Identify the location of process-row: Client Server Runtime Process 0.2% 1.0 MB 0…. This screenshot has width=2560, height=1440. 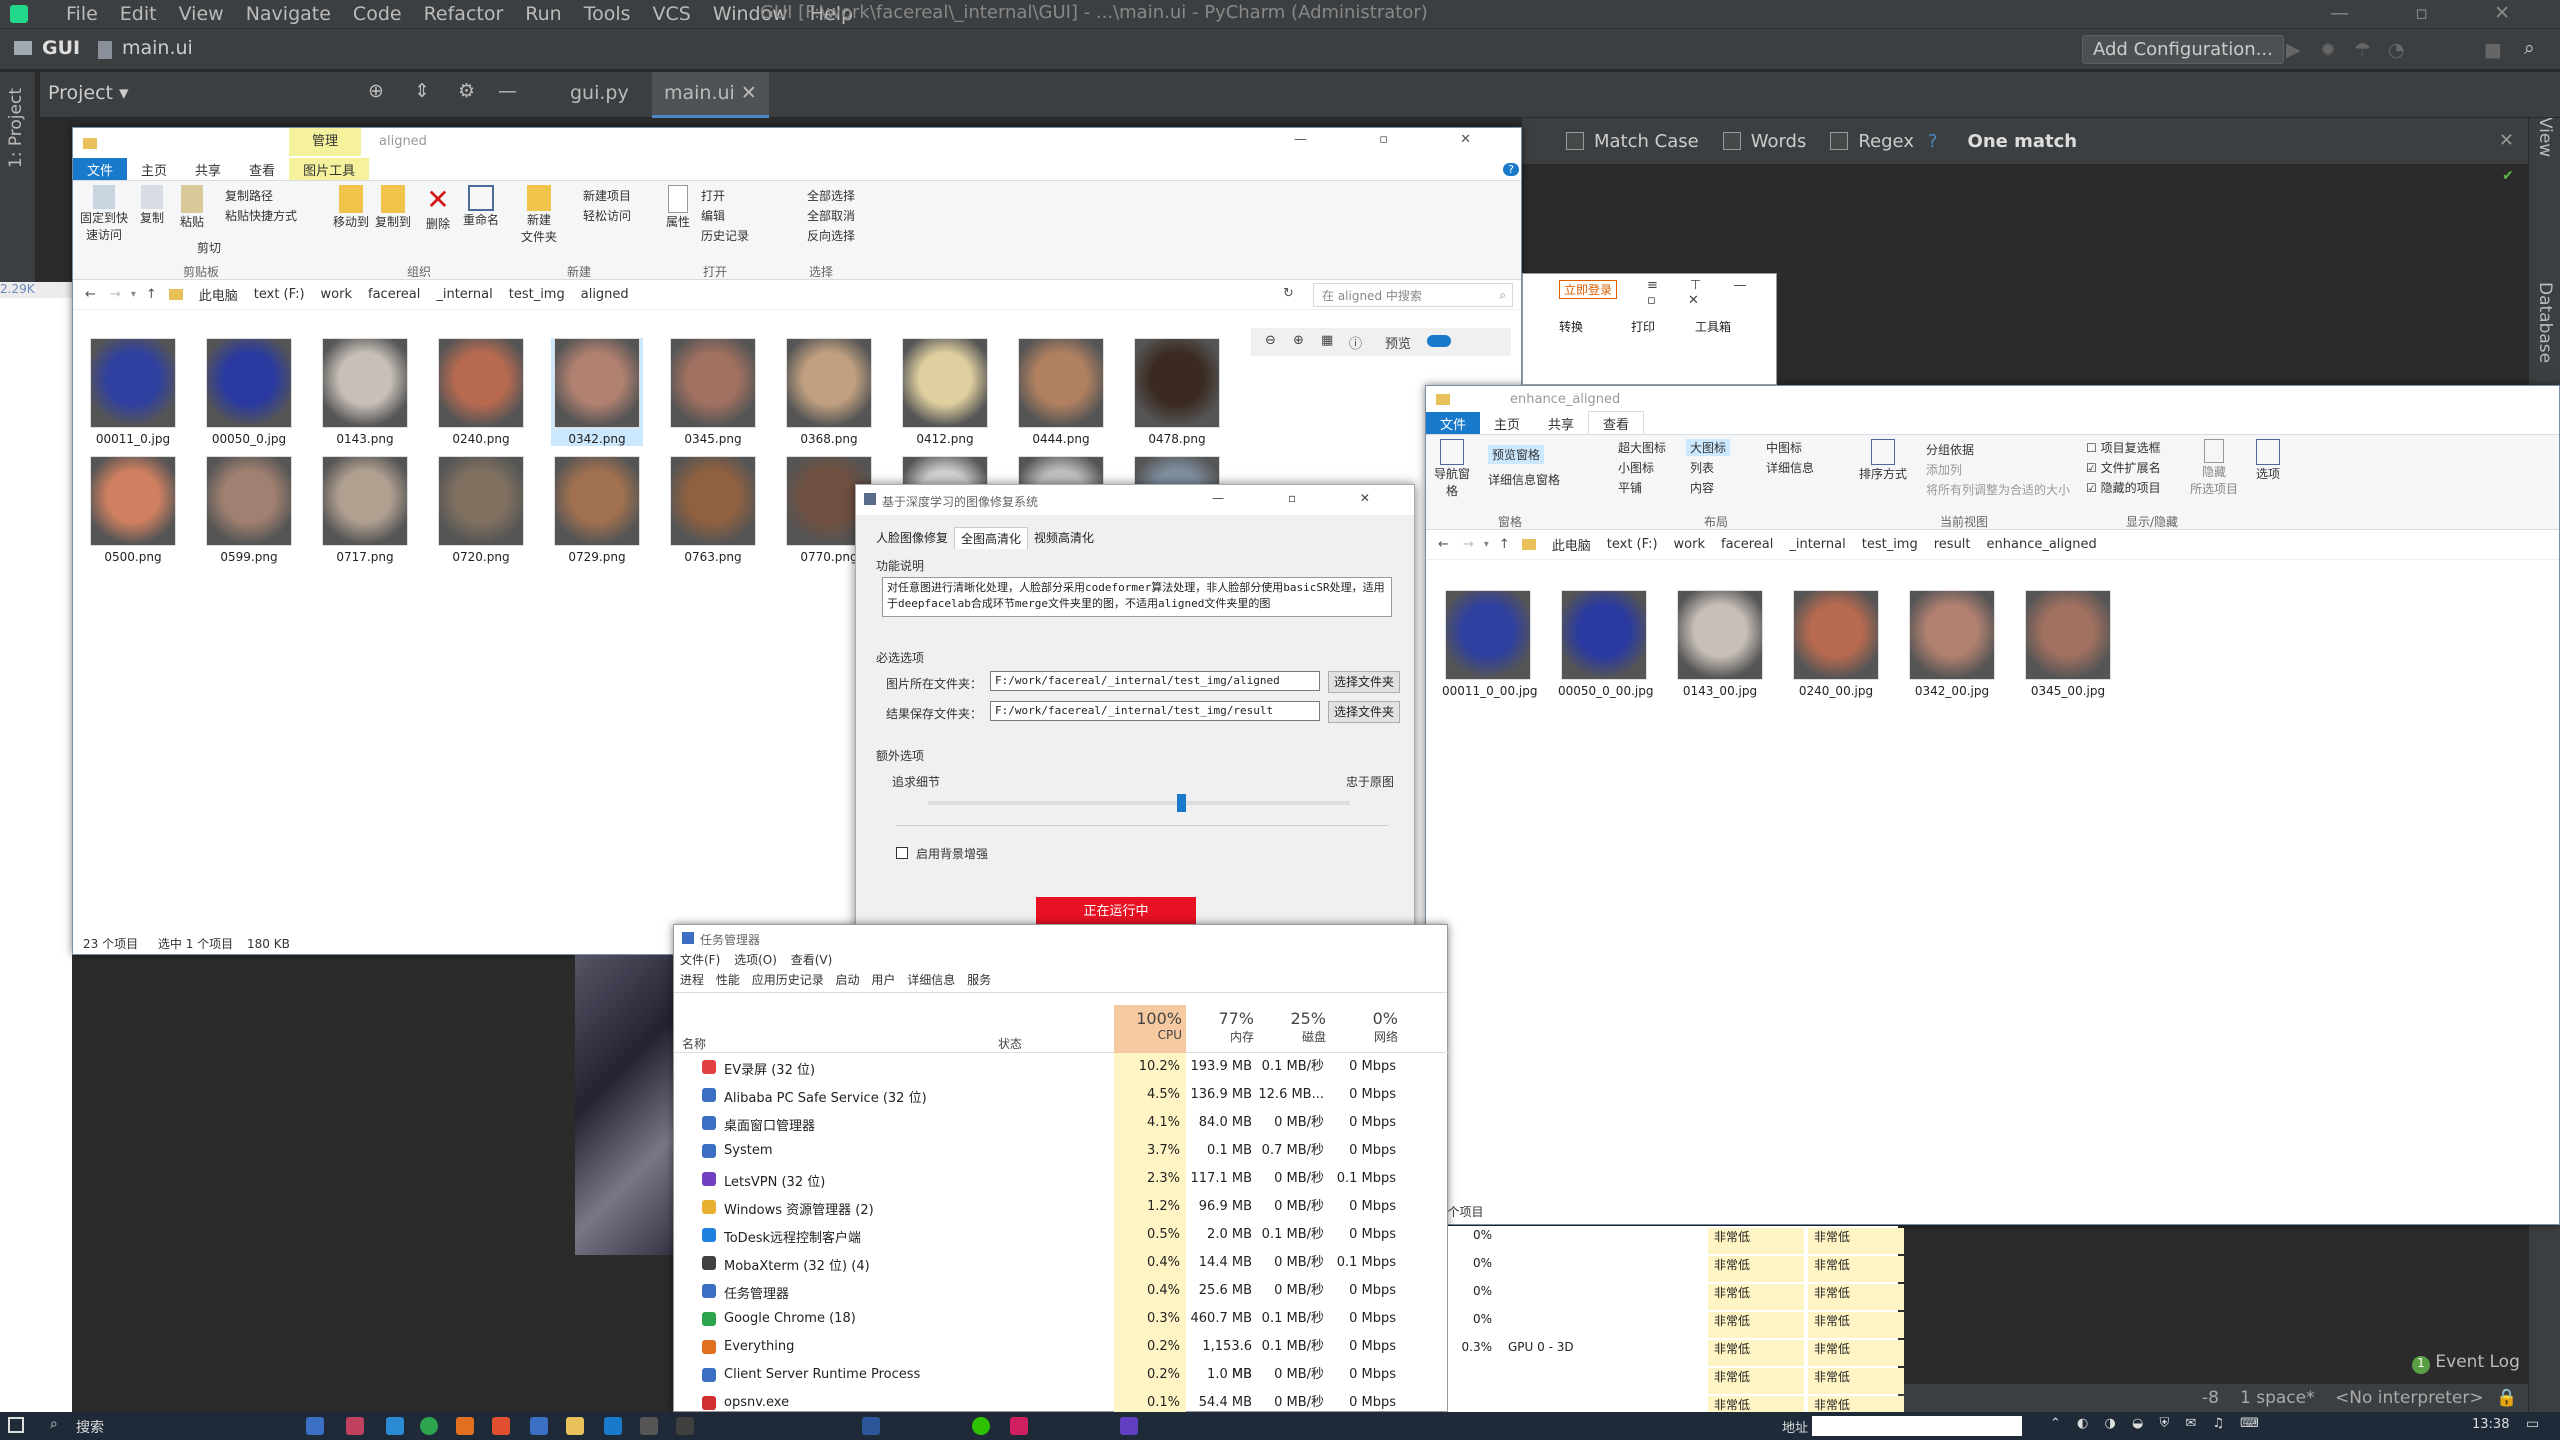
(1061, 1375).